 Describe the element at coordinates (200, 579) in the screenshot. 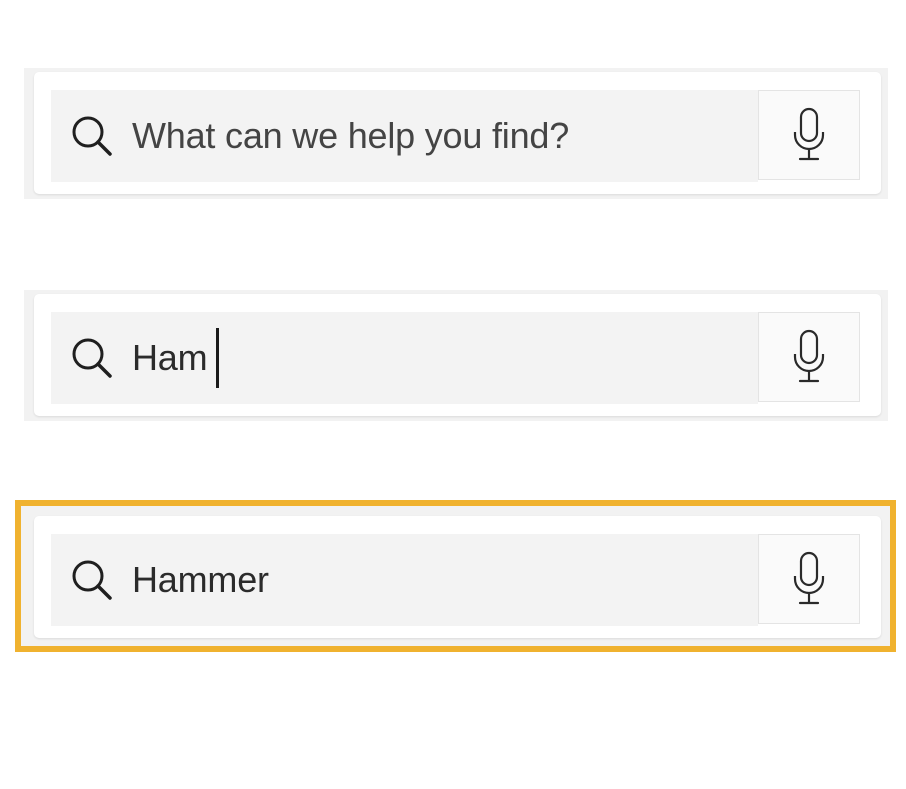

I see `search-query-text: Hammer` at that location.